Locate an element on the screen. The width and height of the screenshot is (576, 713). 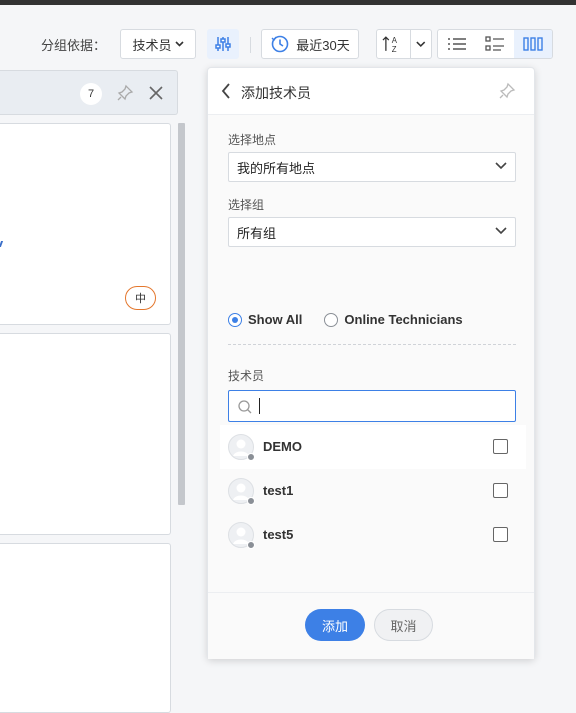
card-text-fragment is located at coordinates (3, 244).